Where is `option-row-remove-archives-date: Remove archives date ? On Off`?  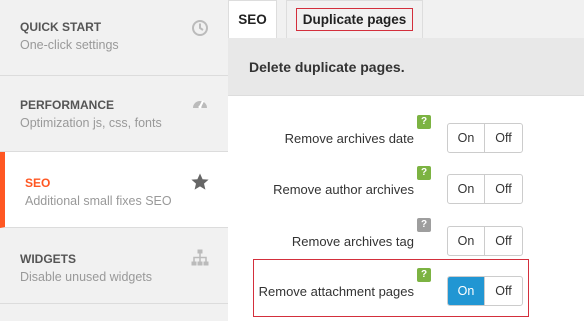 option-row-remove-archives-date: Remove archives date ? On Off is located at coordinates (406, 139).